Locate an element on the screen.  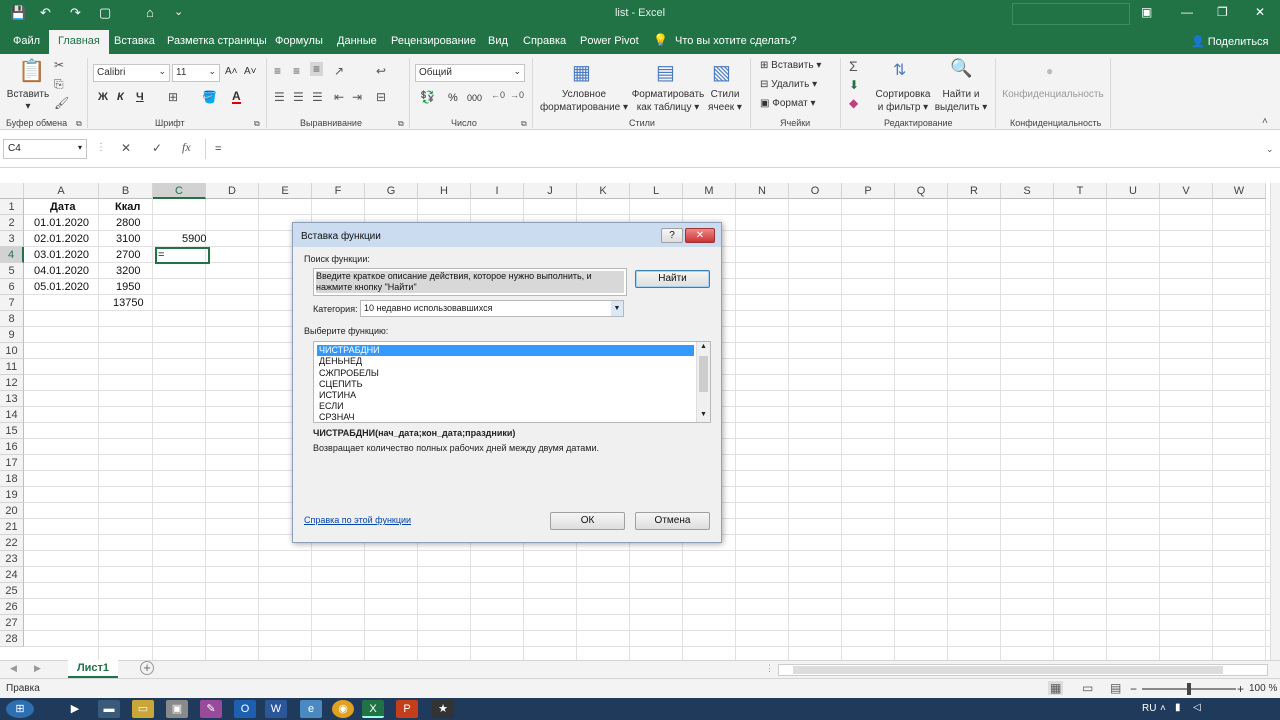
function-list-scrollbar: ▲ ▼ is located at coordinates (703, 382).